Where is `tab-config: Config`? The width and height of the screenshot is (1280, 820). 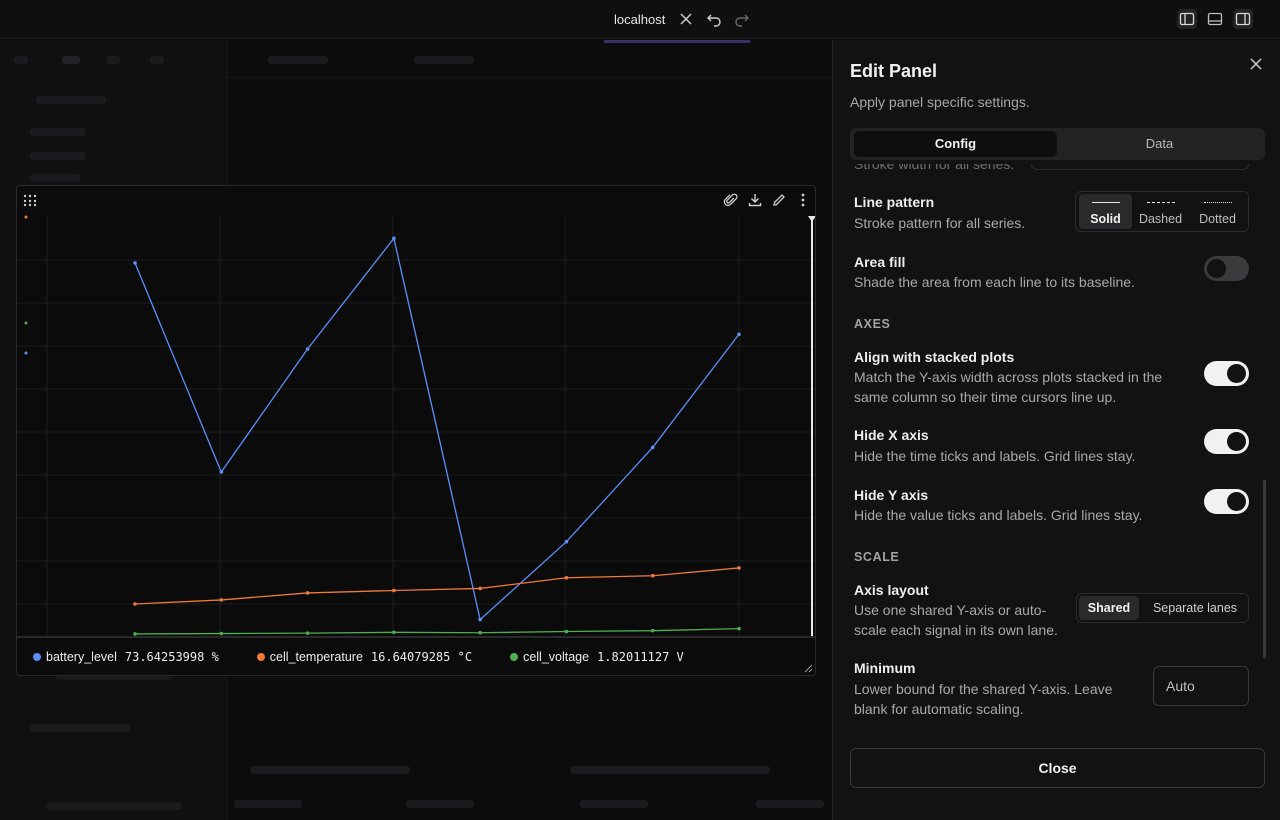 tab-config: Config is located at coordinates (955, 144).